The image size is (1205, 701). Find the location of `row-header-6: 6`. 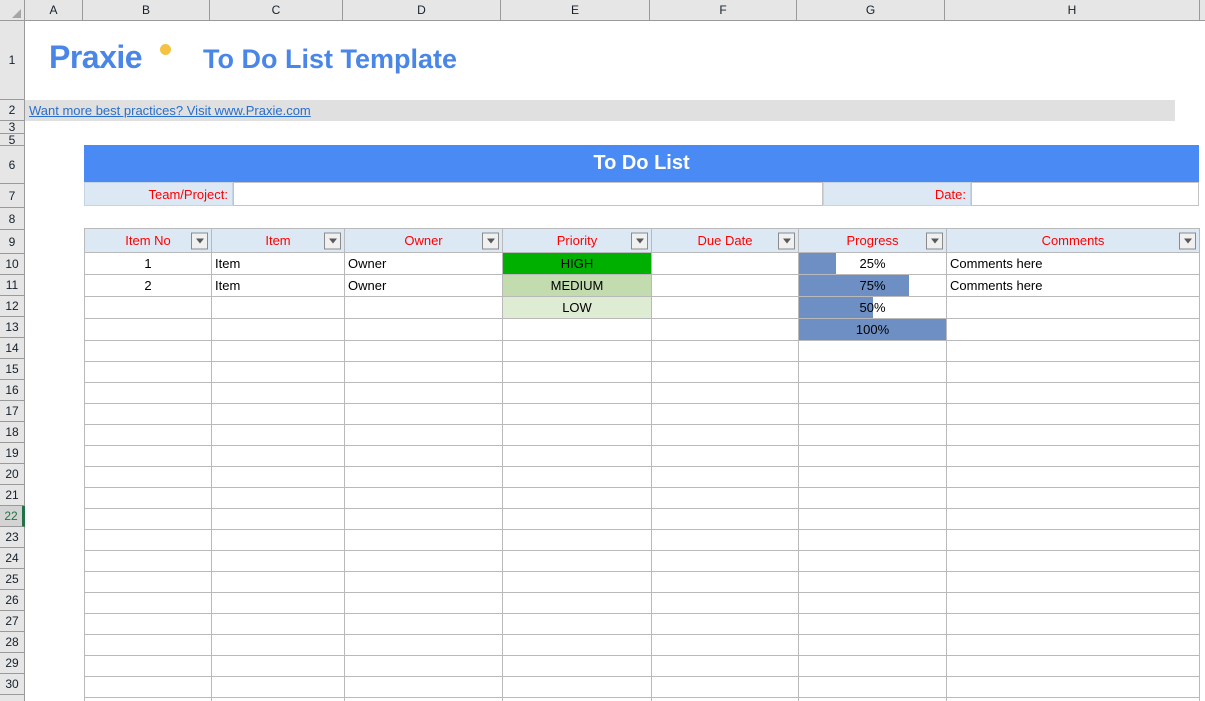

row-header-6: 6 is located at coordinates (12, 165).